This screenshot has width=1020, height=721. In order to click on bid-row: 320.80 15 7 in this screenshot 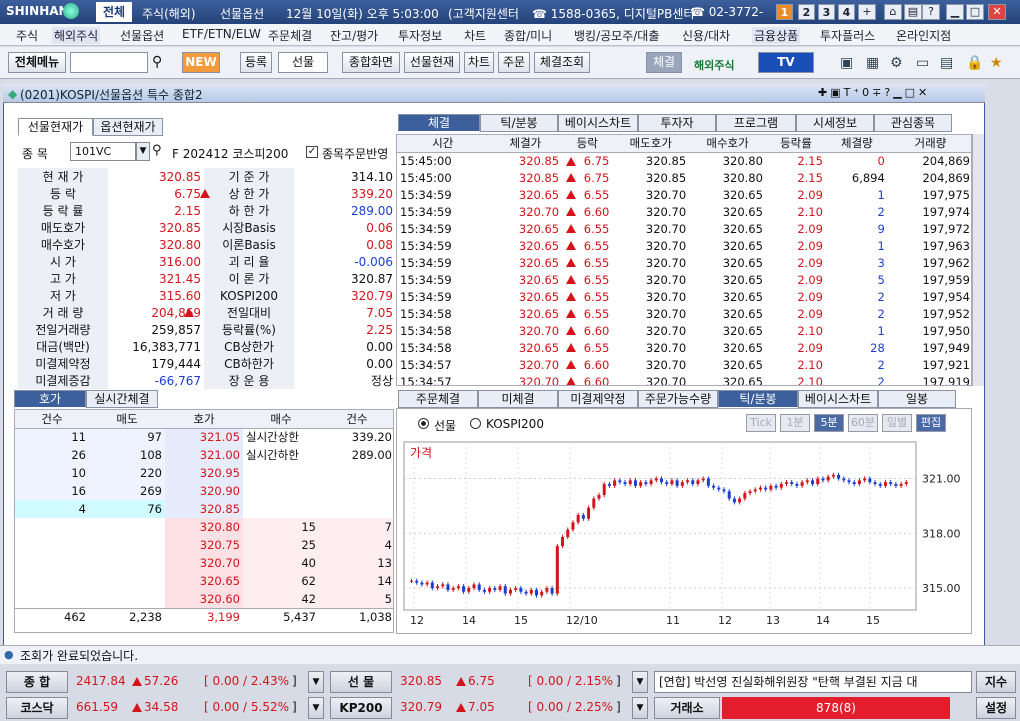, I will do `click(204, 527)`.